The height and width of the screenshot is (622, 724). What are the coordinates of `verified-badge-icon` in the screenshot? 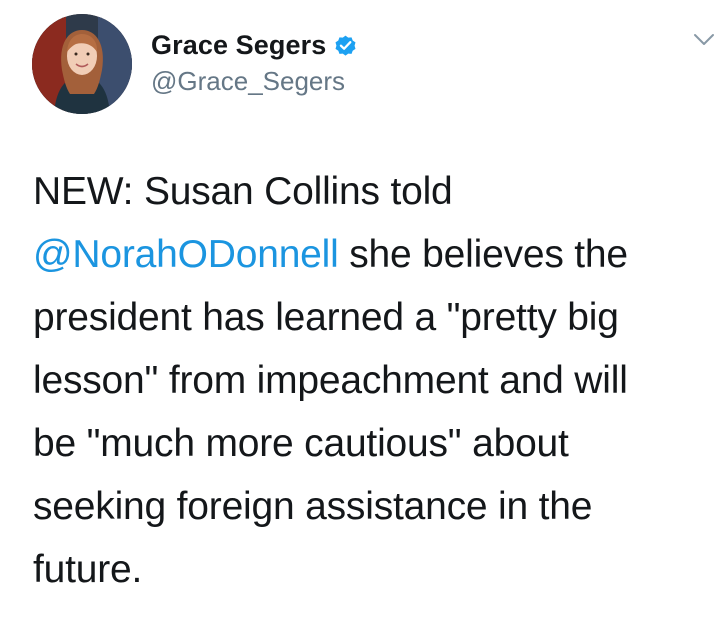 It's located at (345, 45).